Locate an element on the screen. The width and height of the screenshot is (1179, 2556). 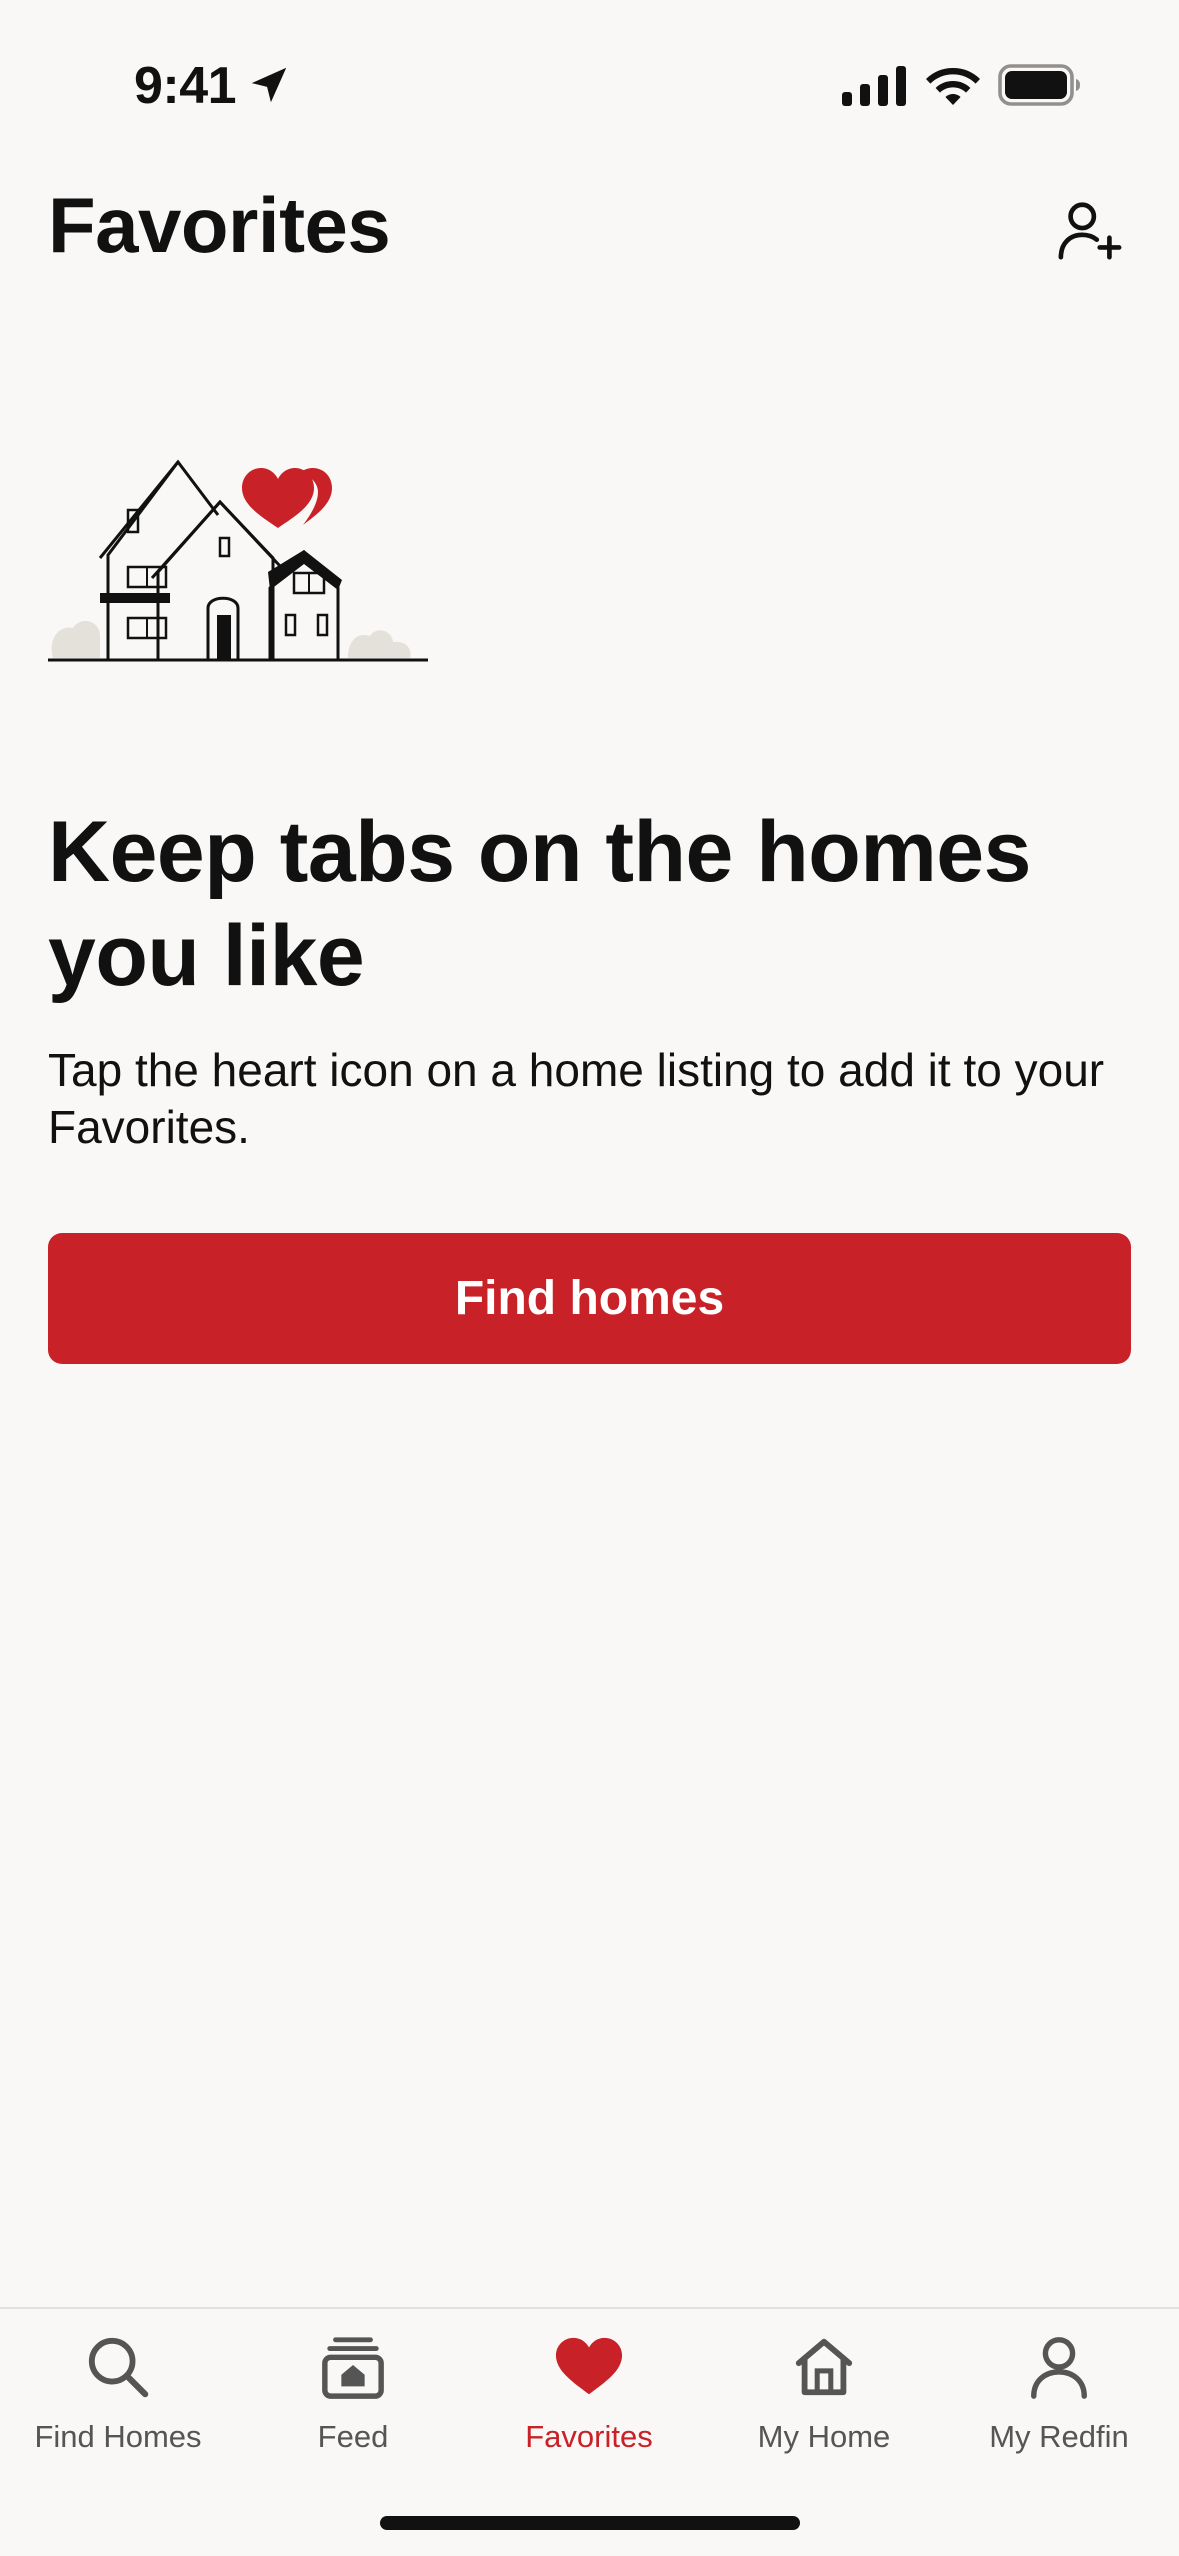
search-icon is located at coordinates (118, 2367).